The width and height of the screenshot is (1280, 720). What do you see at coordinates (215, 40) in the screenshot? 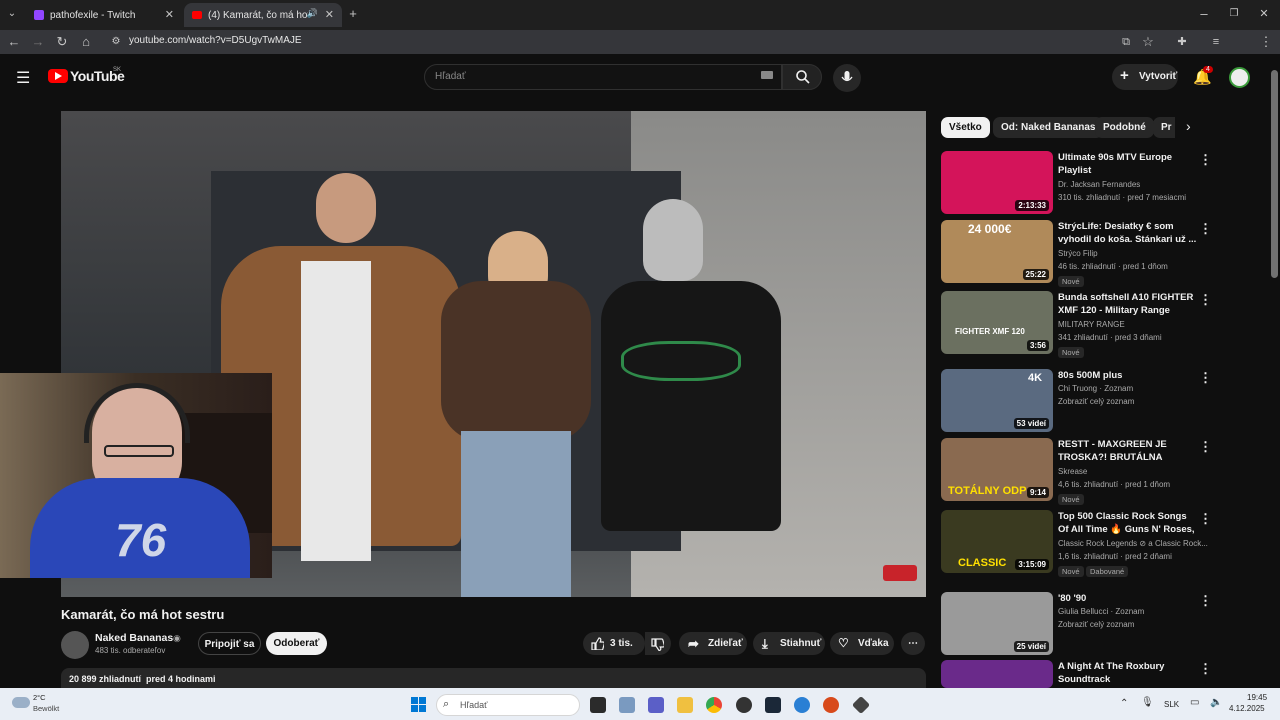
I see `address-bar: youtube.com/watch?v=D5UgvTwMAJE` at bounding box center [215, 40].